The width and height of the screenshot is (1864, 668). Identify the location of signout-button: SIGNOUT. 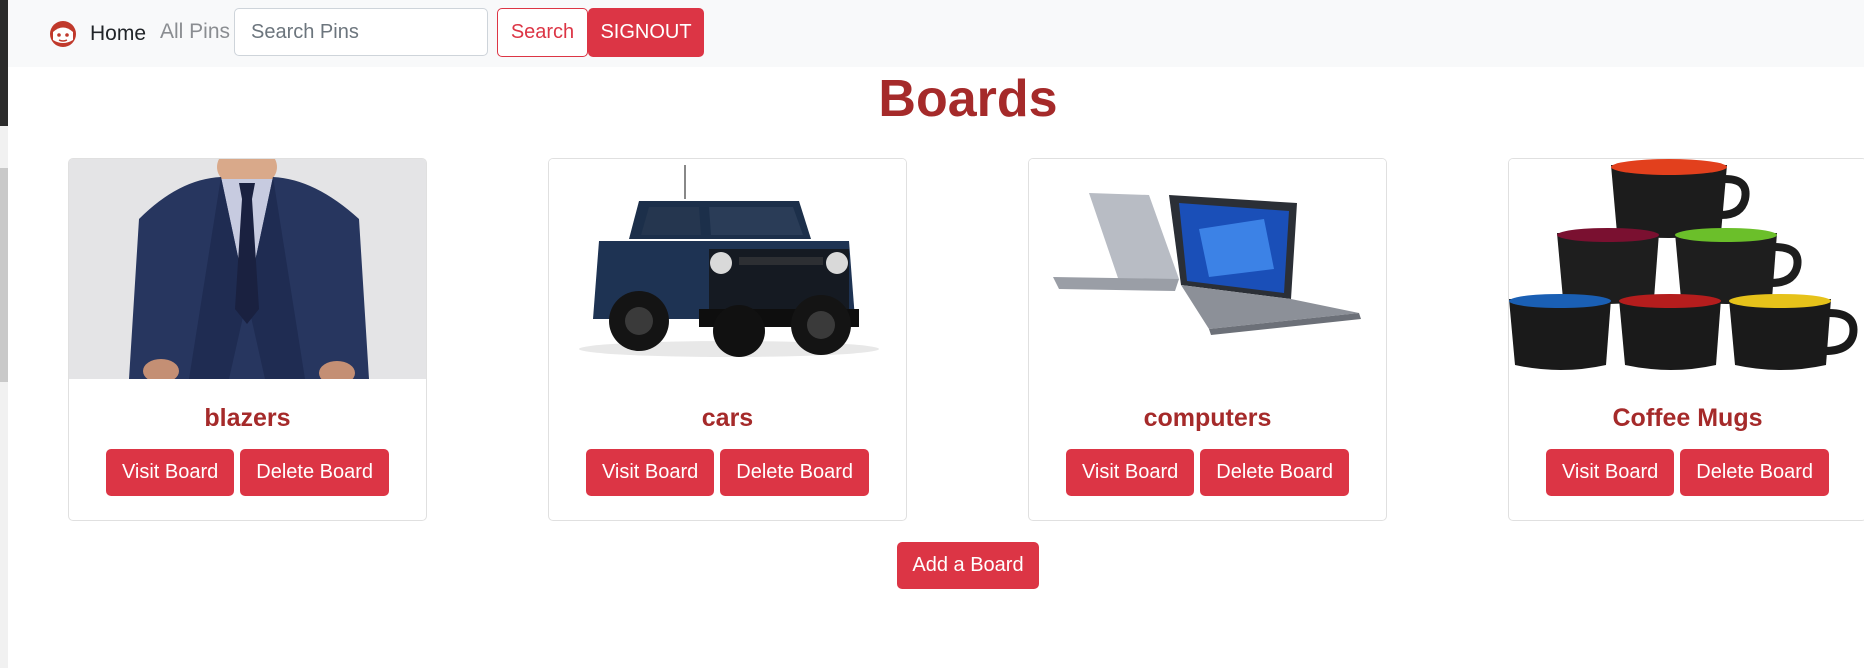
(646, 32).